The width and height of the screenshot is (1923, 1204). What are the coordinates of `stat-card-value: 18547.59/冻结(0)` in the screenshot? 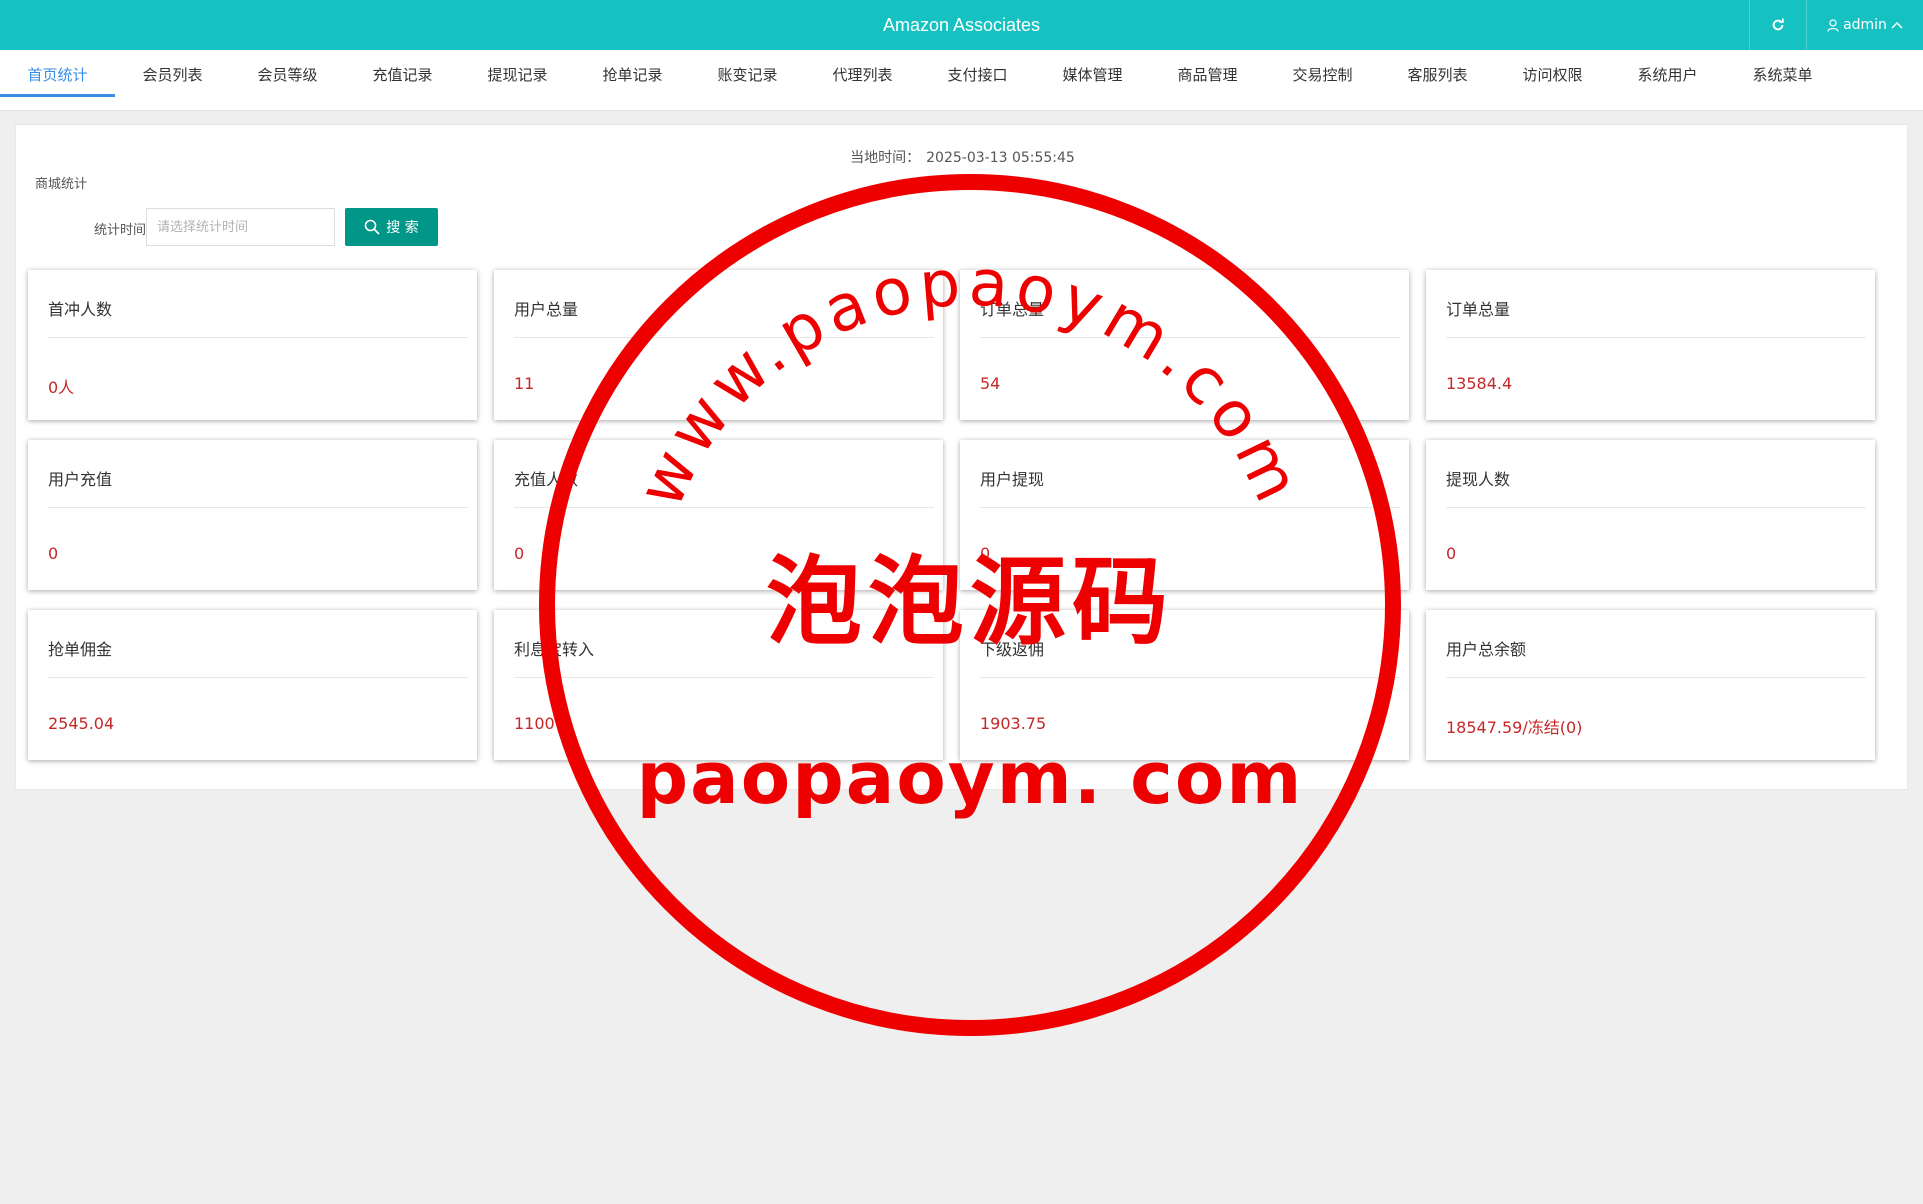 It's located at (1514, 727).